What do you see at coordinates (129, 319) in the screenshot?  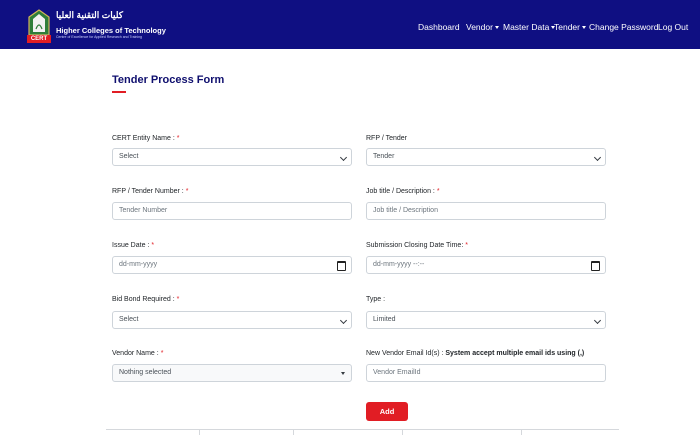 I see `bid-bond-select-value: Select` at bounding box center [129, 319].